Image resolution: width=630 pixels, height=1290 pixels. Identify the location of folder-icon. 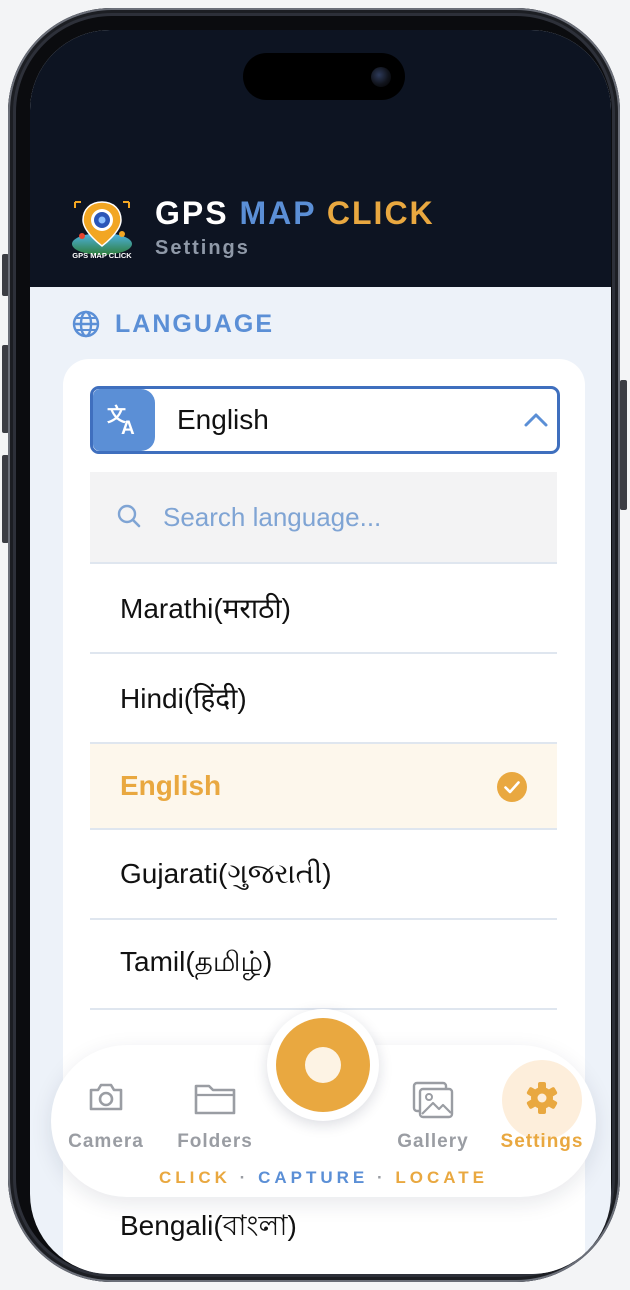
(215, 1099).